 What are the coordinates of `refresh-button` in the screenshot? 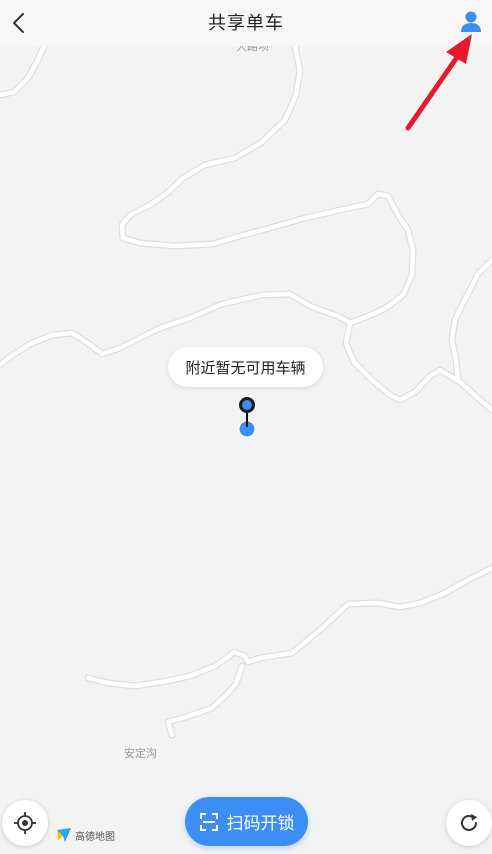 It's located at (469, 823).